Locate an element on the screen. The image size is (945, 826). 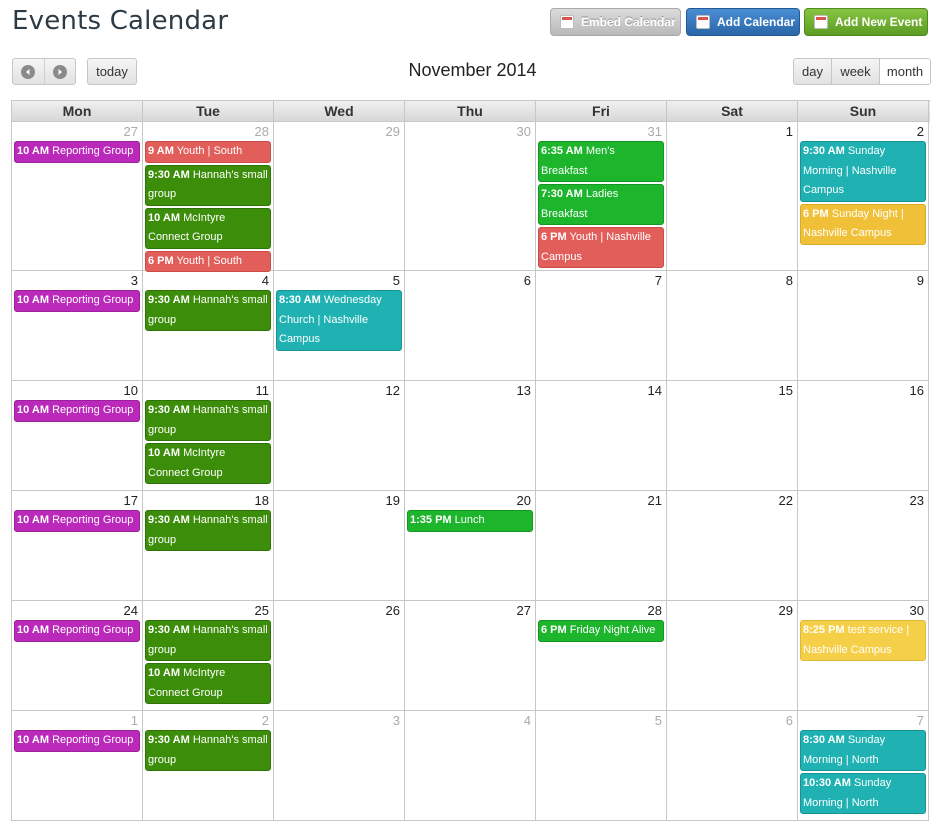
view-week-button: week is located at coordinates (855, 71).